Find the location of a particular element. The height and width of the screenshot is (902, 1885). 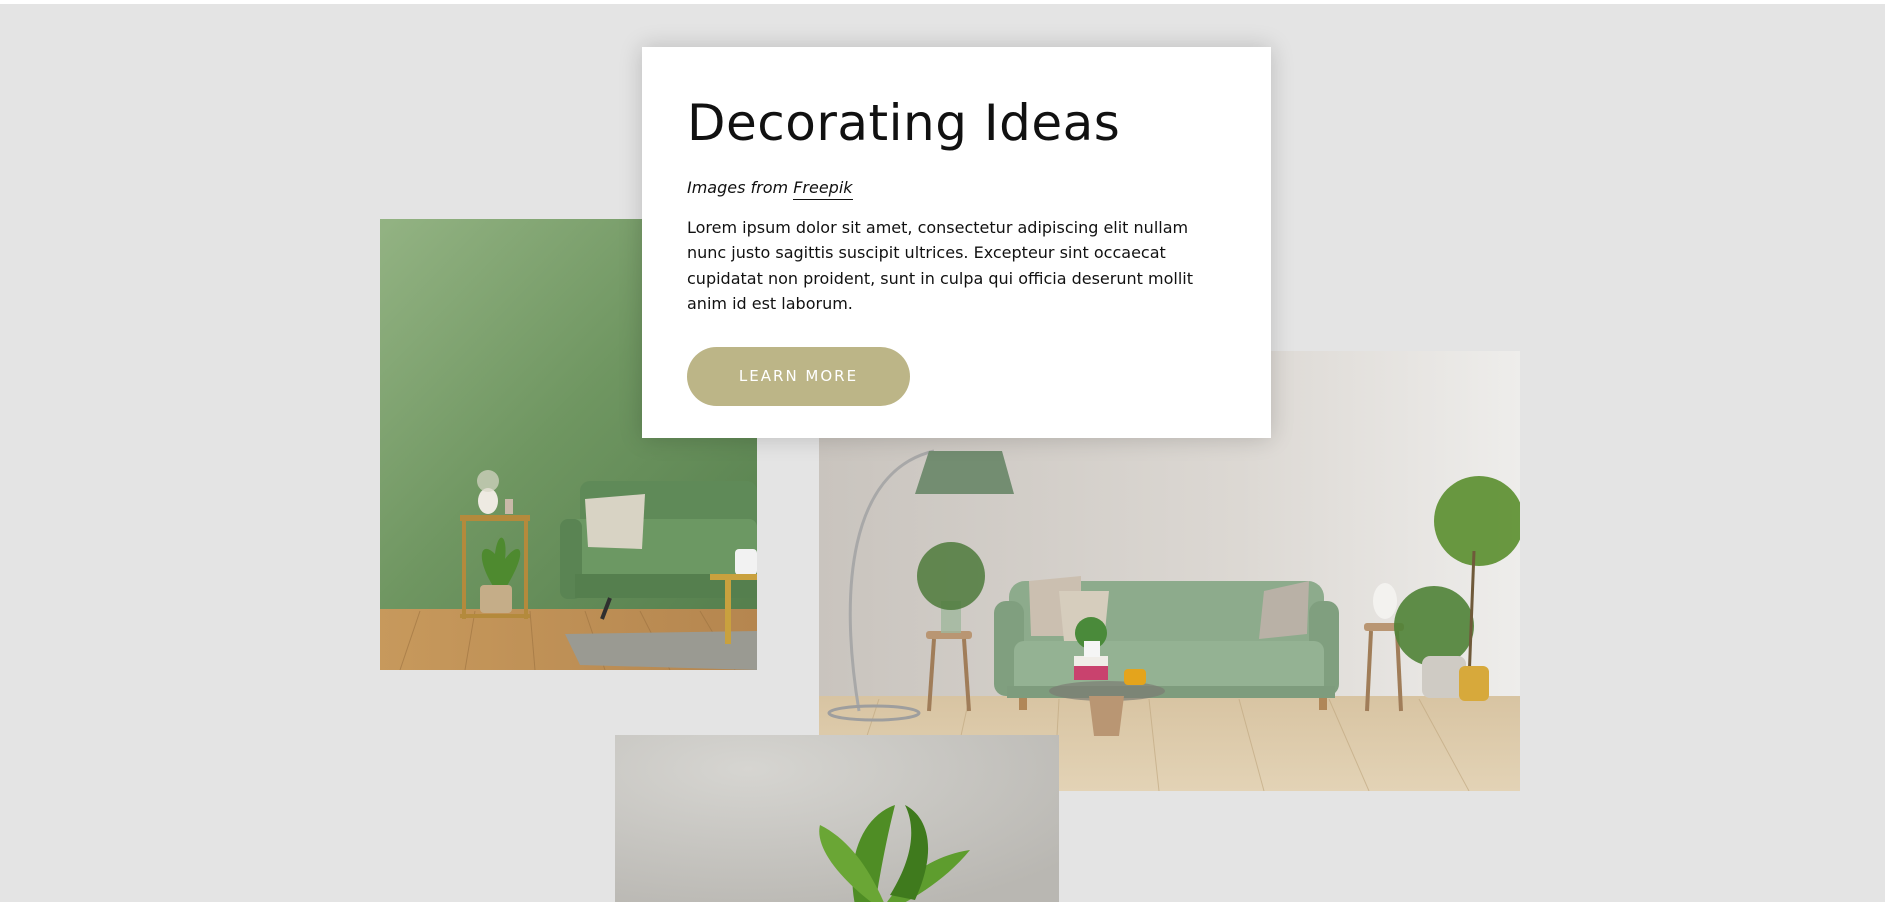

image-credit: Images from Freepik is located at coordinates (956, 188).